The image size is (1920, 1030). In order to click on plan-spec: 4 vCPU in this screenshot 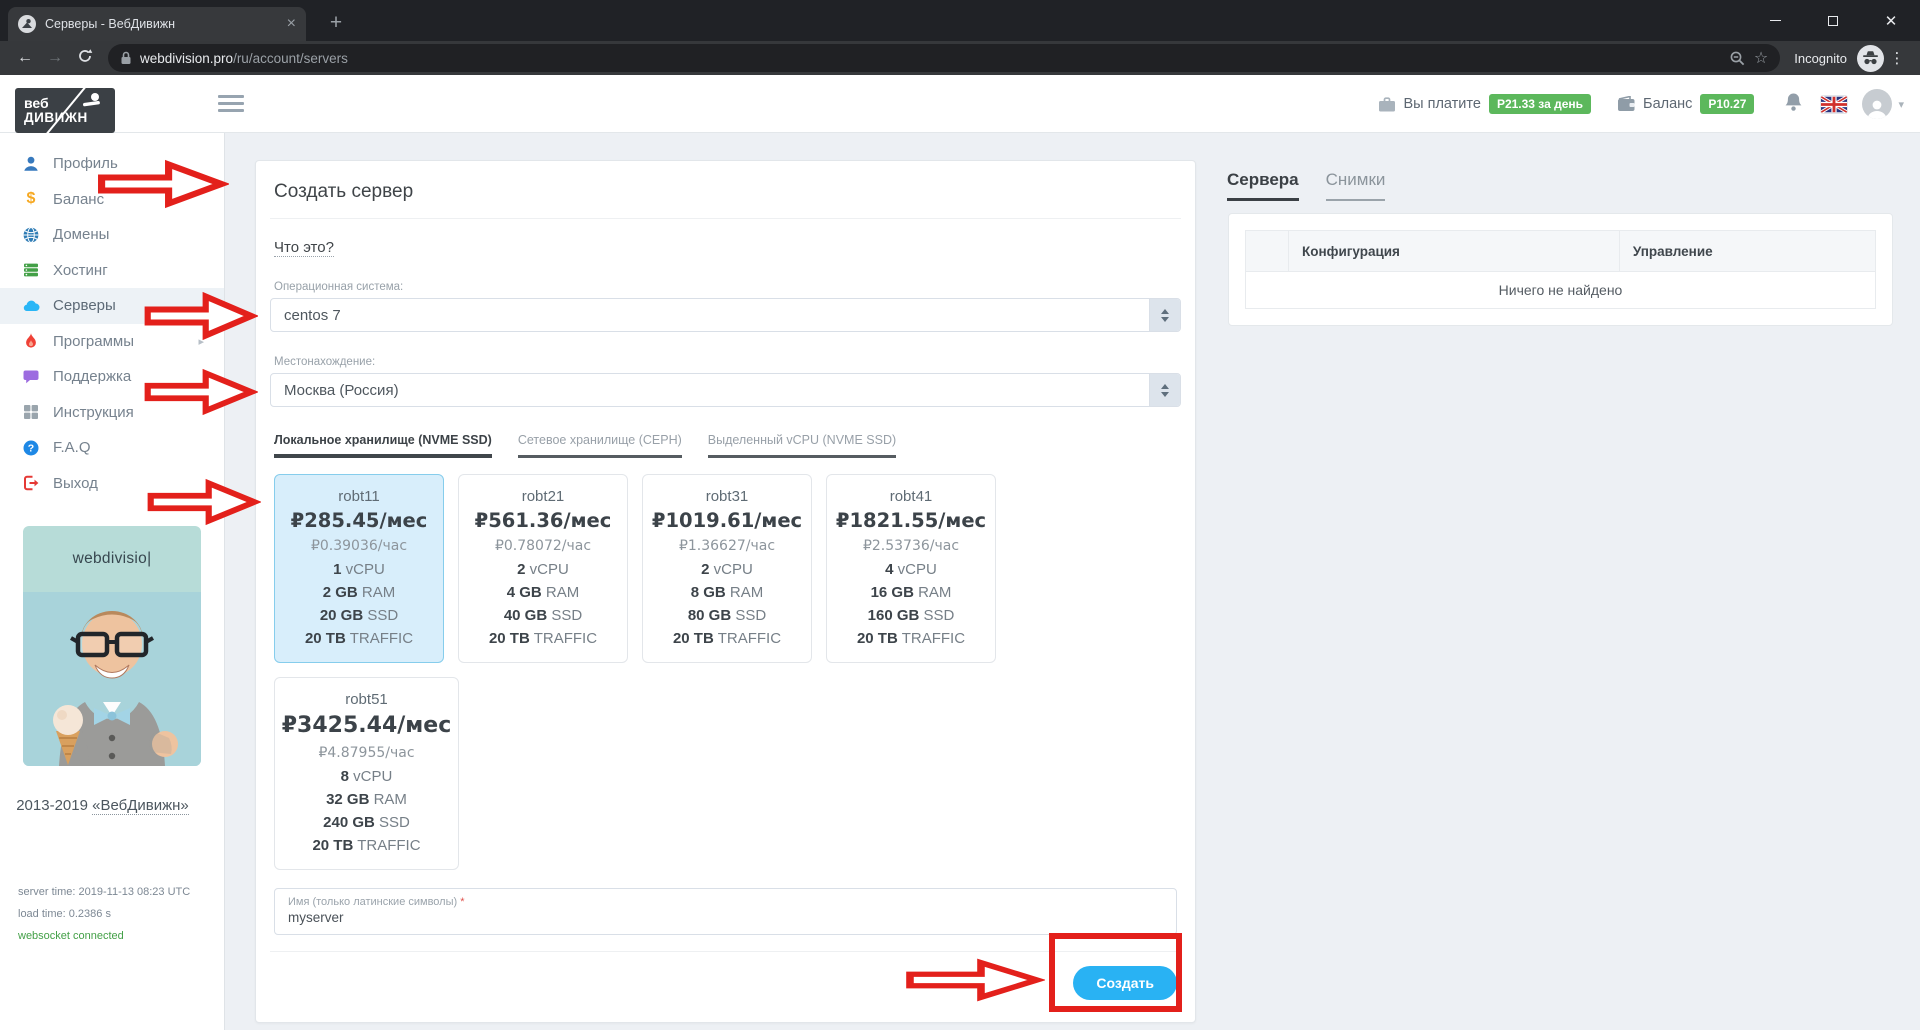, I will do `click(911, 569)`.